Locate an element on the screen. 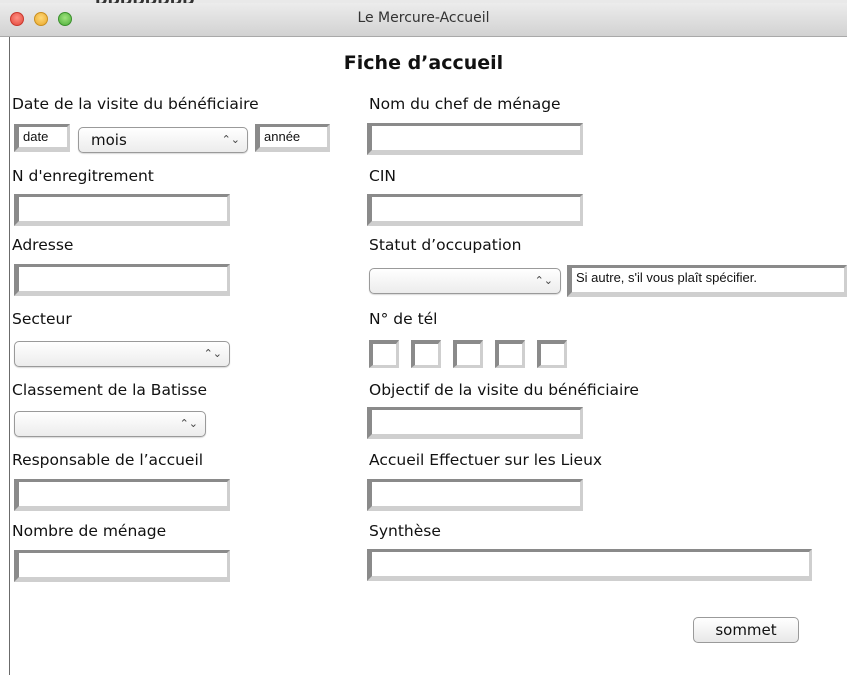 This screenshot has height=675, width=847. registration-number-label: N d'enregitrement is located at coordinates (83, 176).